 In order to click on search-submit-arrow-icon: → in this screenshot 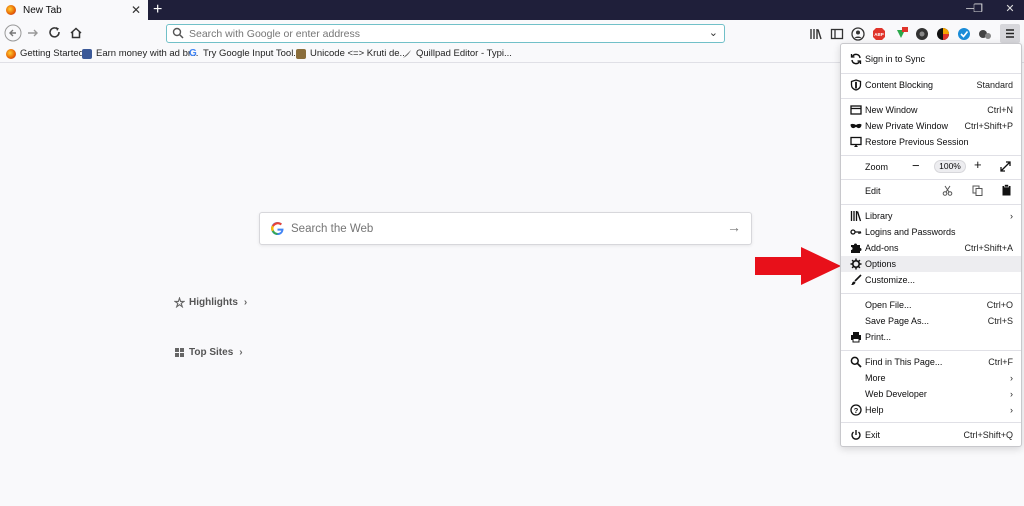, I will do `click(734, 227)`.